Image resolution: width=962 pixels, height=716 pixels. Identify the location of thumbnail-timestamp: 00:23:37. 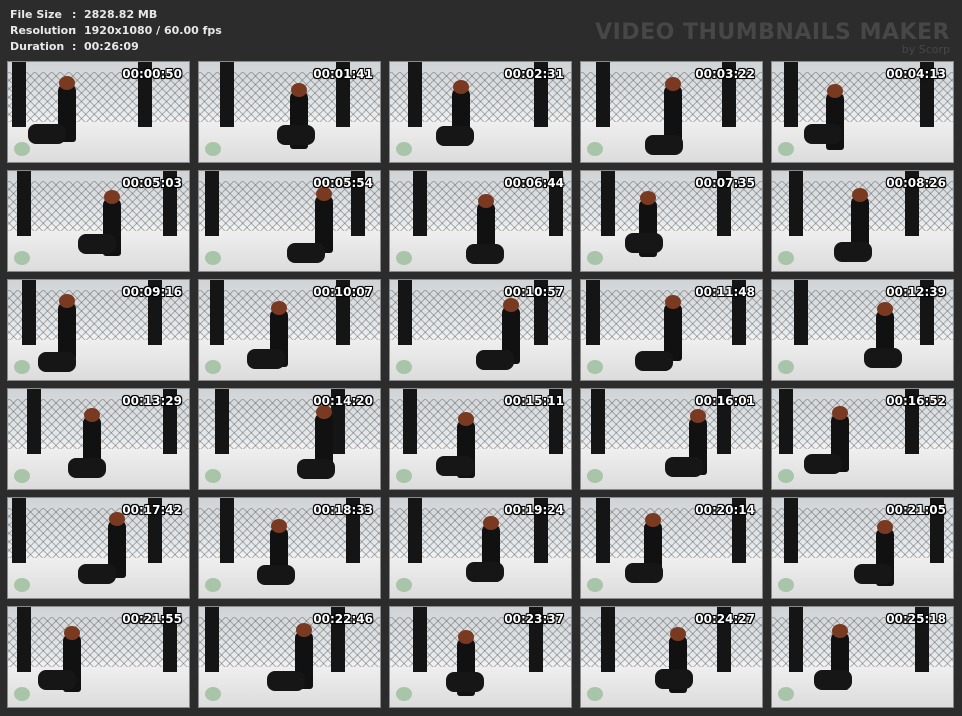
(534, 619).